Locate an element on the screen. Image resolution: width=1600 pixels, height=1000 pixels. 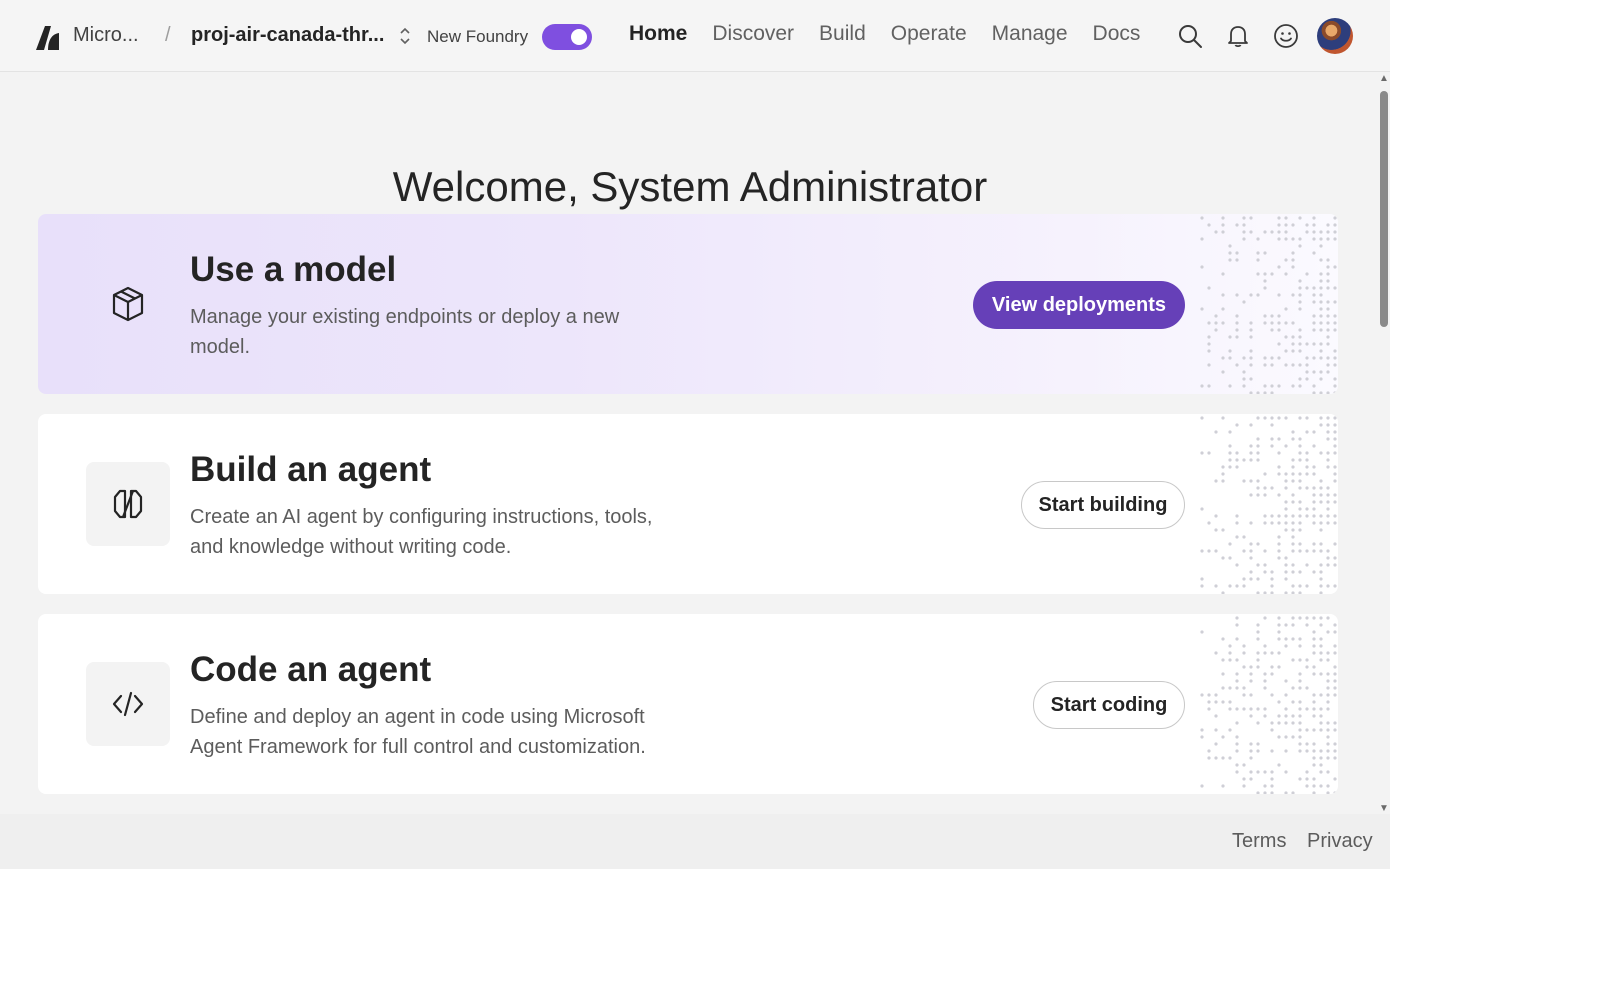
page-title: Welcome, System Administrator is located at coordinates (690, 187).